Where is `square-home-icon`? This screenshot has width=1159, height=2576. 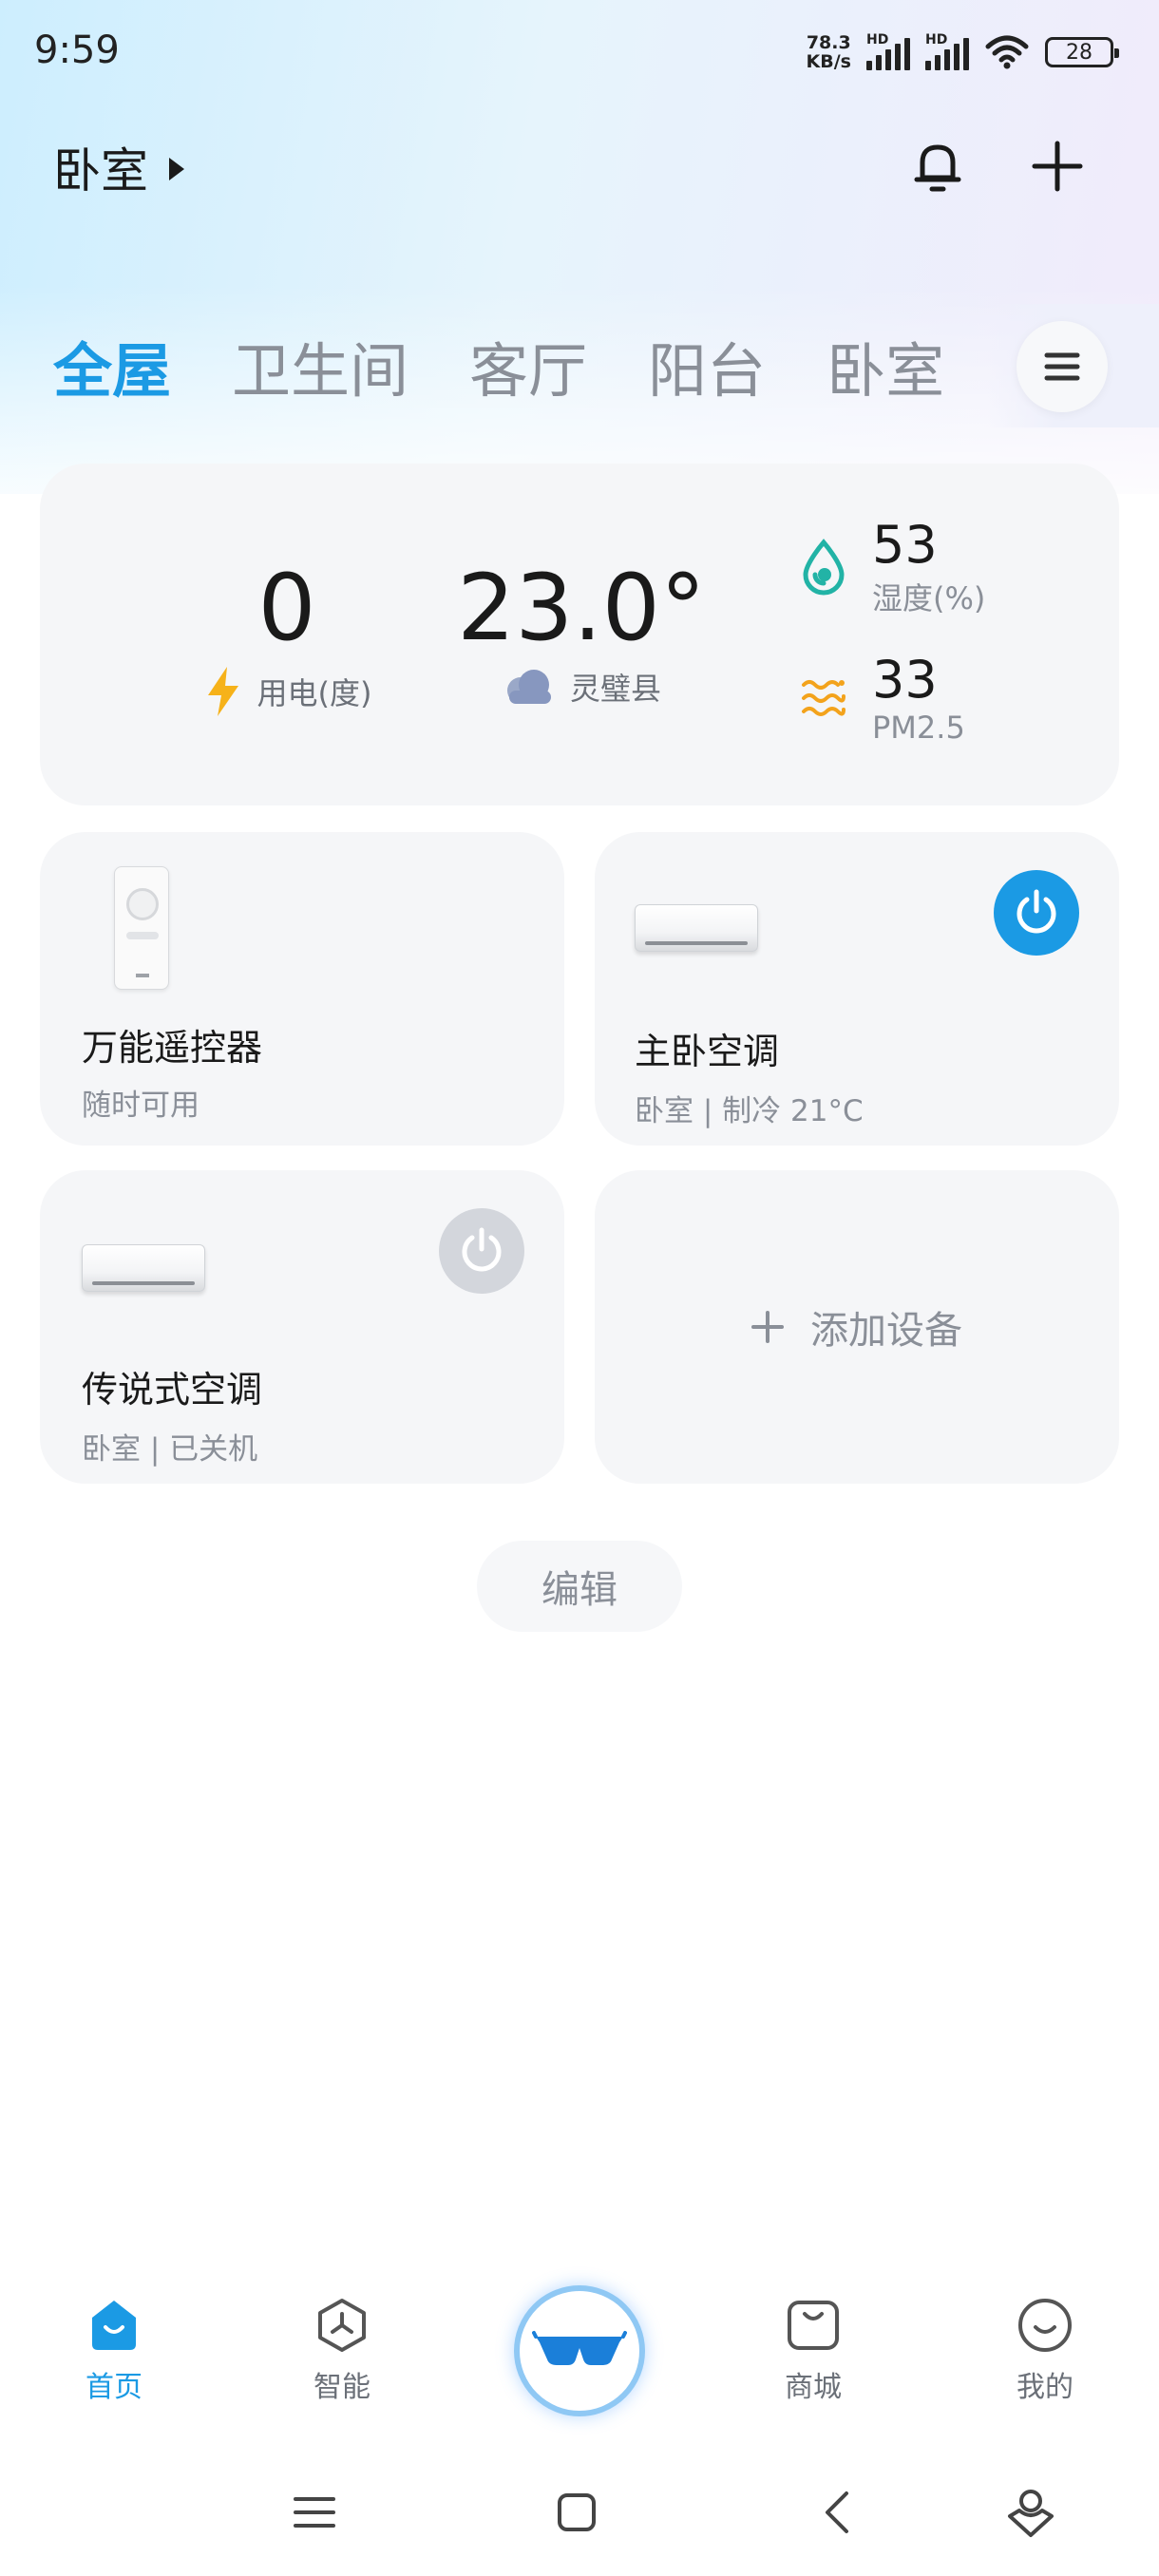
square-home-icon is located at coordinates (577, 2512).